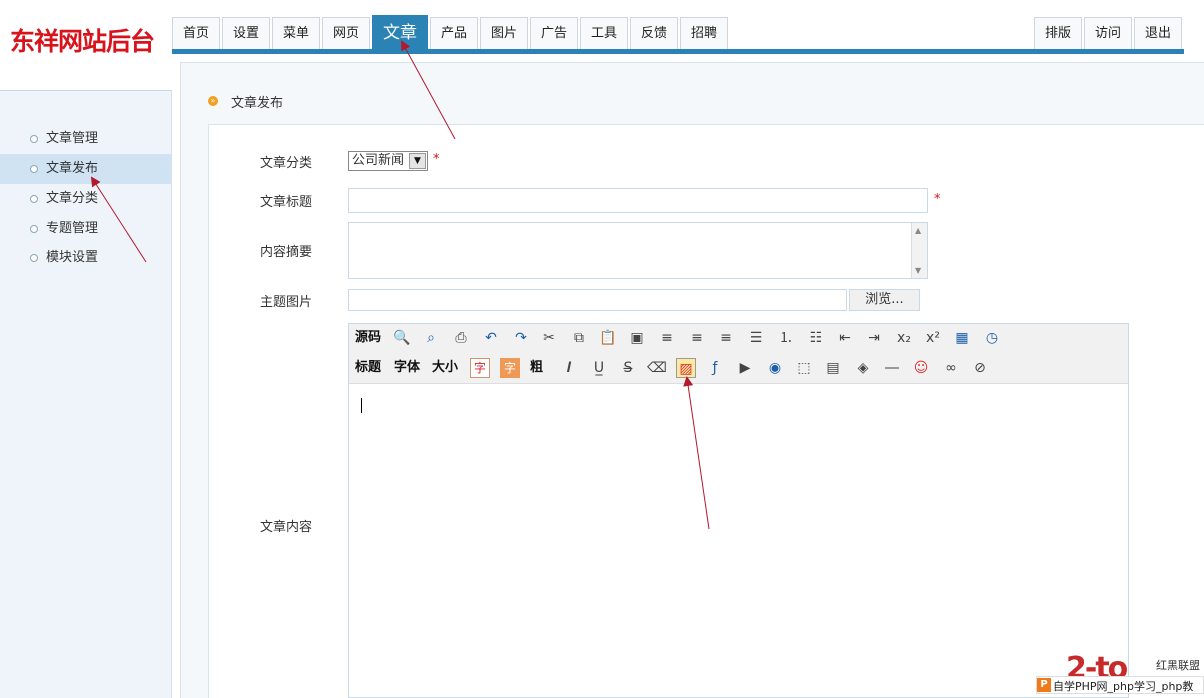 The width and height of the screenshot is (1204, 698). I want to click on image-file-input, so click(597, 300).